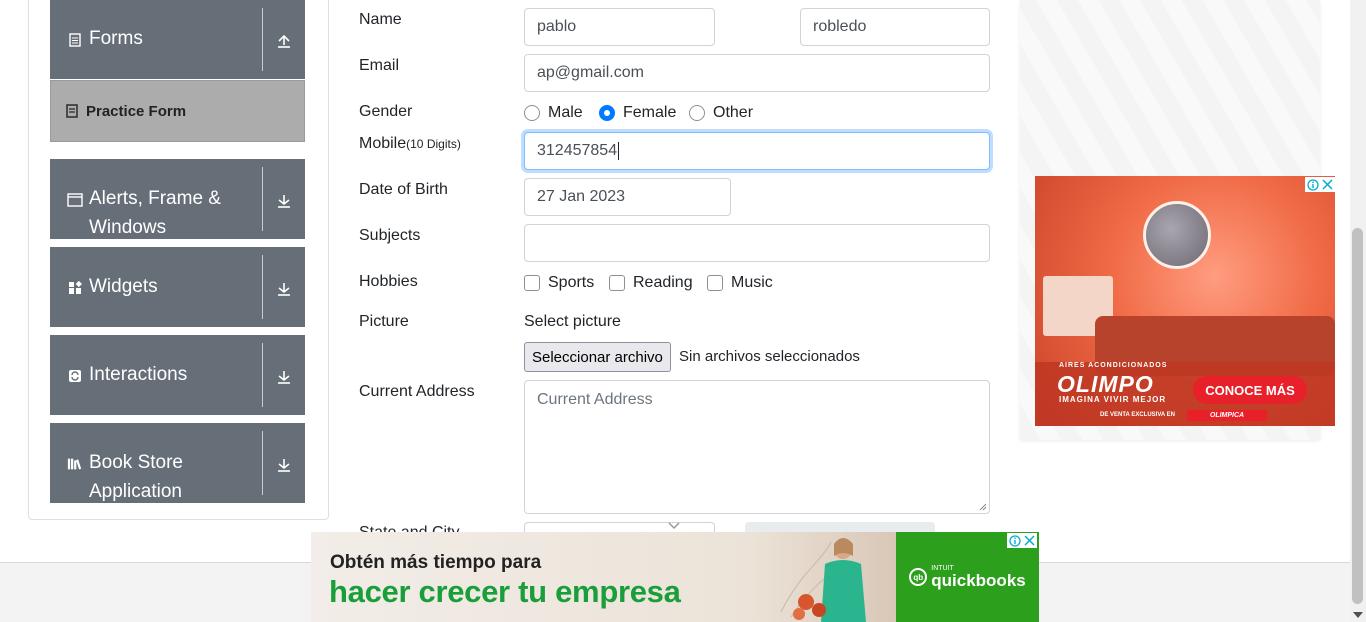  What do you see at coordinates (757, 73) in the screenshot?
I see `email-input: ap@gmail.com` at bounding box center [757, 73].